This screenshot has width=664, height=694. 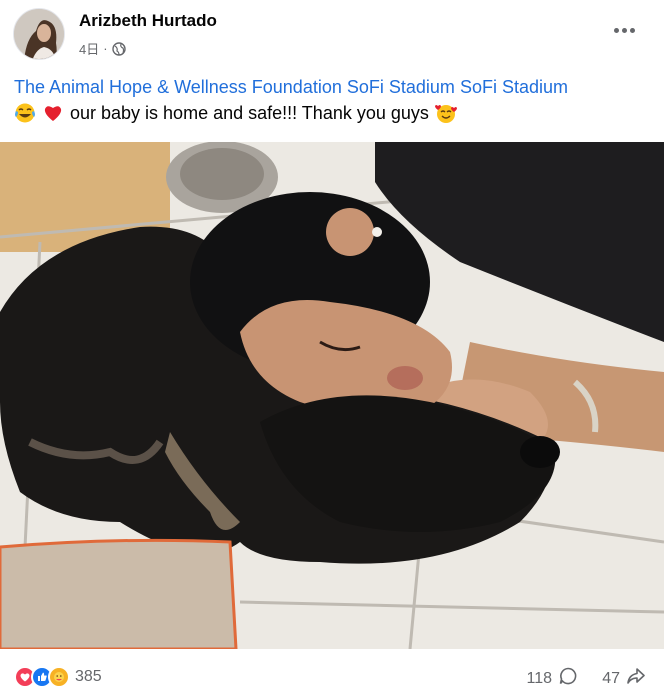 What do you see at coordinates (332, 672) in the screenshot?
I see `post-footer: 385 118 47` at bounding box center [332, 672].